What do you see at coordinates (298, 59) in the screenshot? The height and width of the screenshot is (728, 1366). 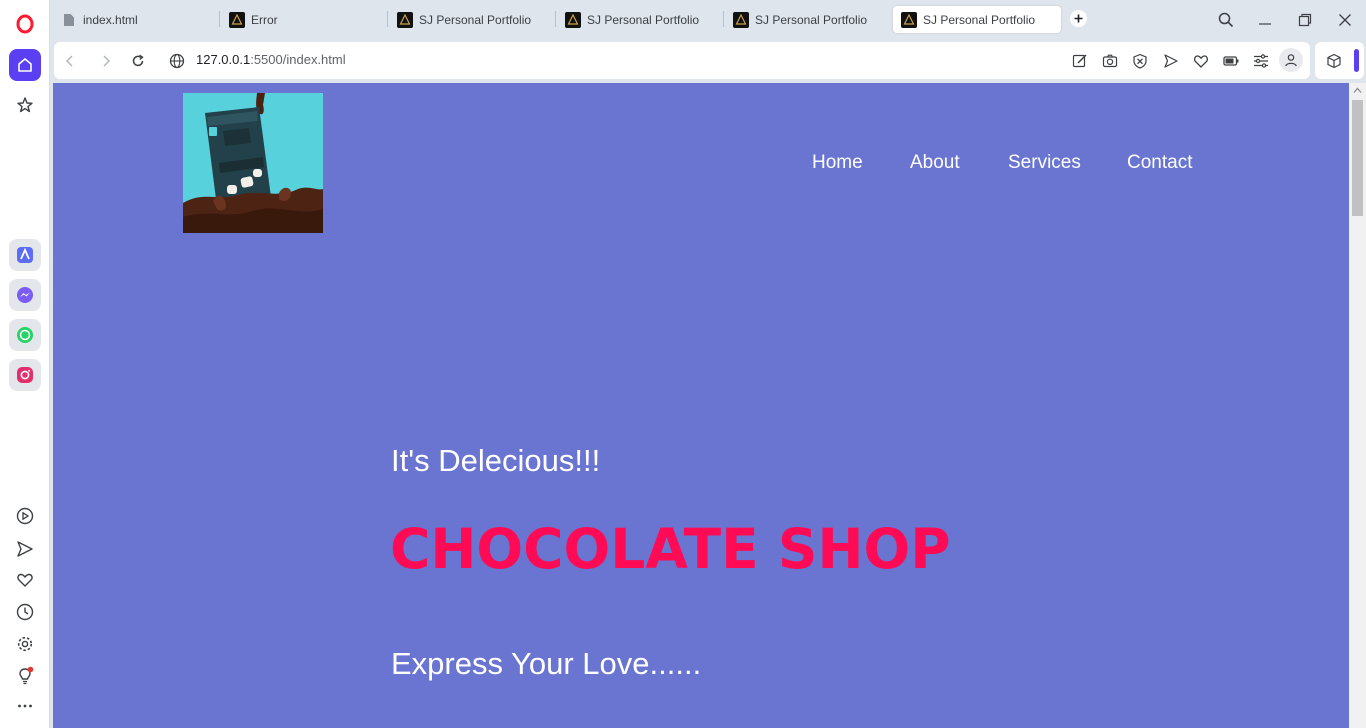 I see `url-path: :5500/index.html` at bounding box center [298, 59].